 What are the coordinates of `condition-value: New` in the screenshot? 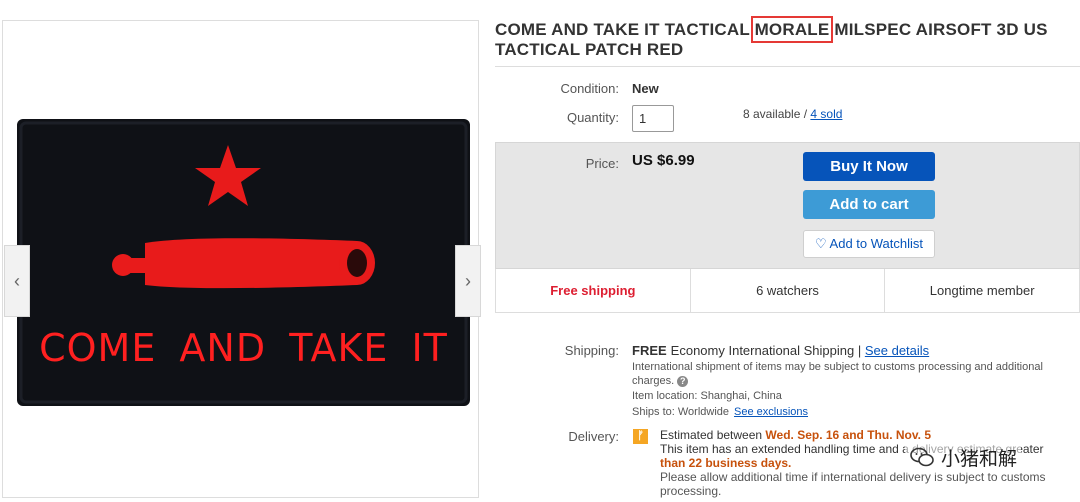 It's located at (645, 88).